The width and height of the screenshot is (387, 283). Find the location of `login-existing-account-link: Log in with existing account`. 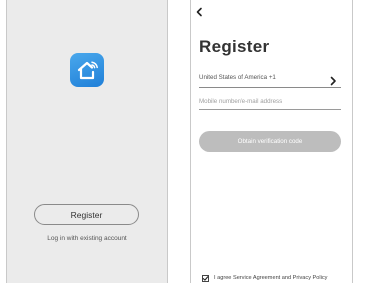

login-existing-account-link: Log in with existing account is located at coordinates (87, 238).